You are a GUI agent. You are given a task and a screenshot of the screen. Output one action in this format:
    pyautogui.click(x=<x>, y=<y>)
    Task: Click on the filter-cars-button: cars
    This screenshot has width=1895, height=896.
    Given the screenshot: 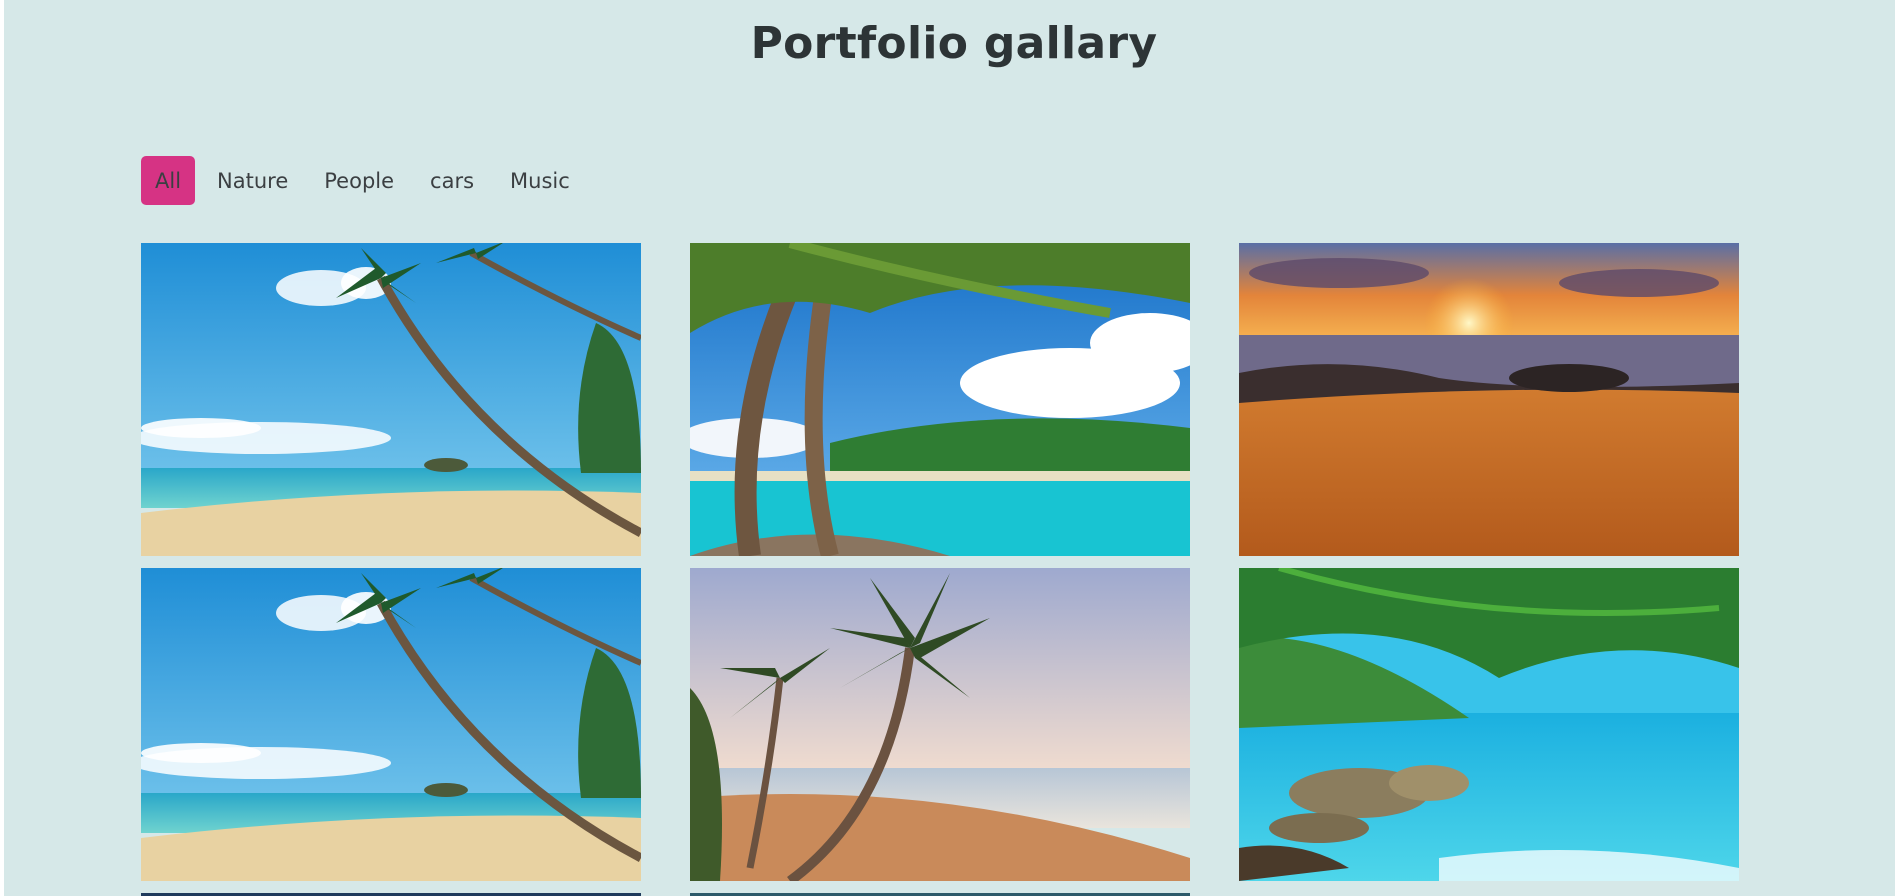 What is the action you would take?
    pyautogui.click(x=452, y=180)
    